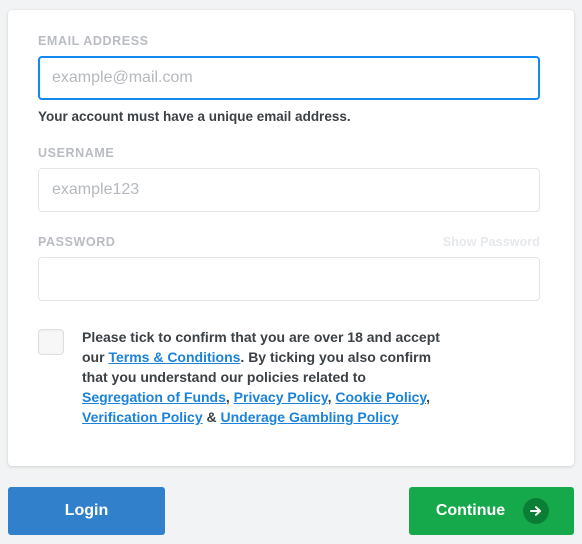  What do you see at coordinates (491, 242) in the screenshot?
I see `show-password-toggle: Show Password` at bounding box center [491, 242].